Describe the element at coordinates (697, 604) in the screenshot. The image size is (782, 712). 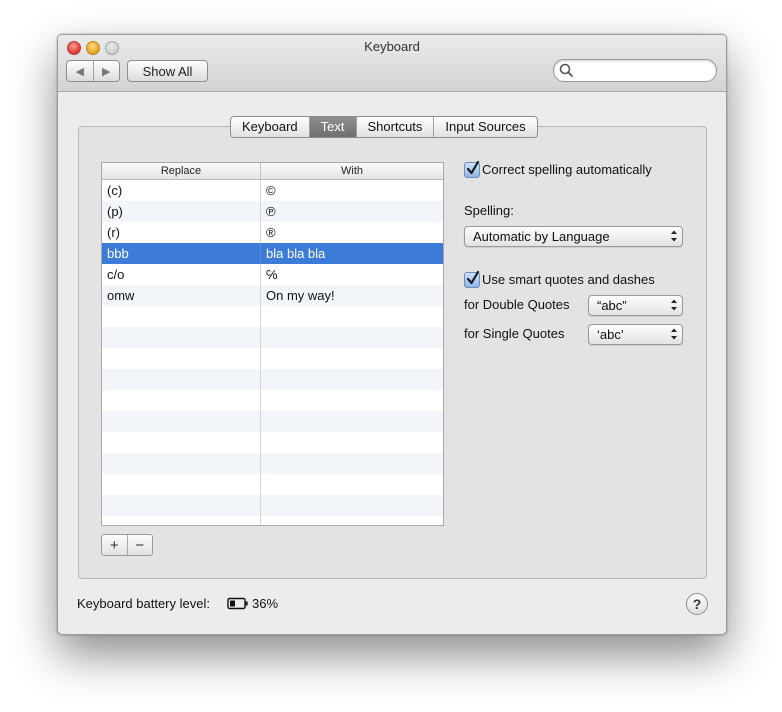
I see `help-button: ?` at that location.